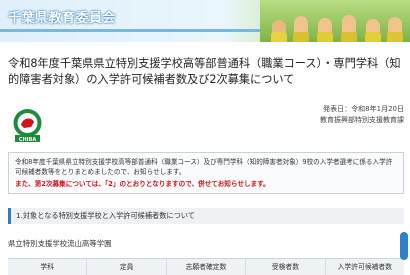 Image resolution: width=410 pixels, height=275 pixels. What do you see at coordinates (362, 120) in the screenshot?
I see `department-name: 教育振興部特別支援教育課` at bounding box center [362, 120].